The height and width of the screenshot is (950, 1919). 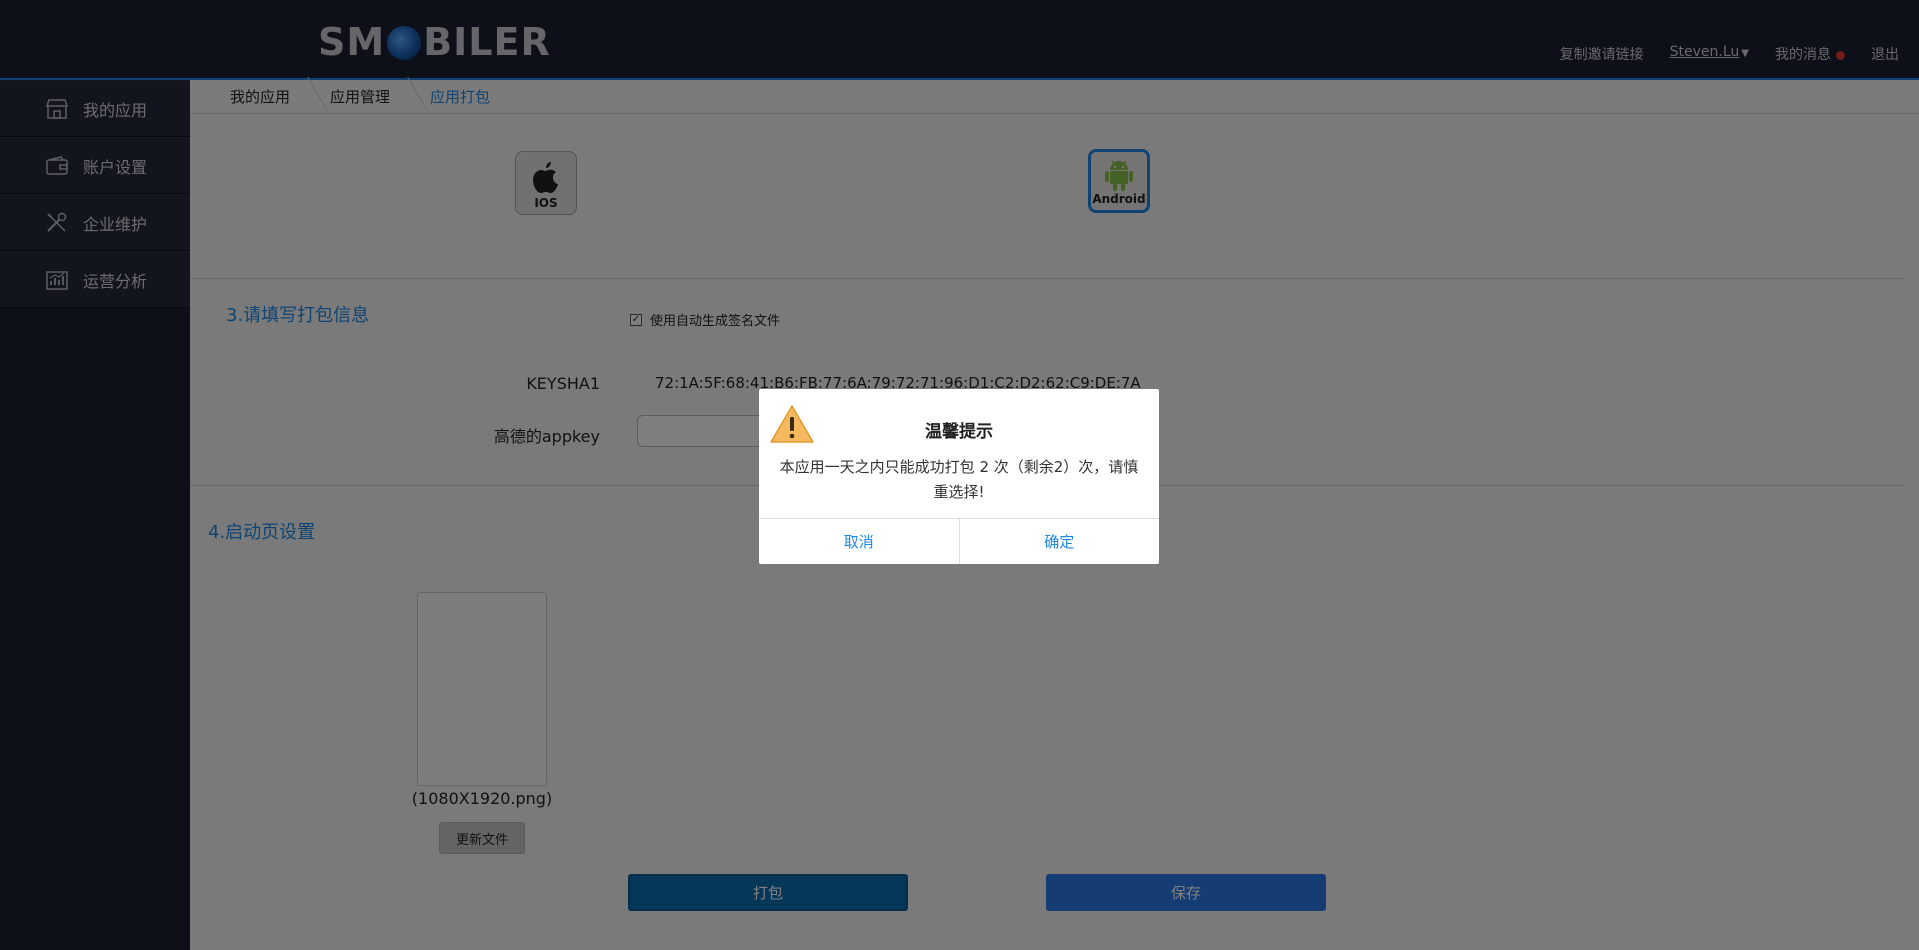 What do you see at coordinates (1060, 541) in the screenshot?
I see `dialog-confirm-button: 确定` at bounding box center [1060, 541].